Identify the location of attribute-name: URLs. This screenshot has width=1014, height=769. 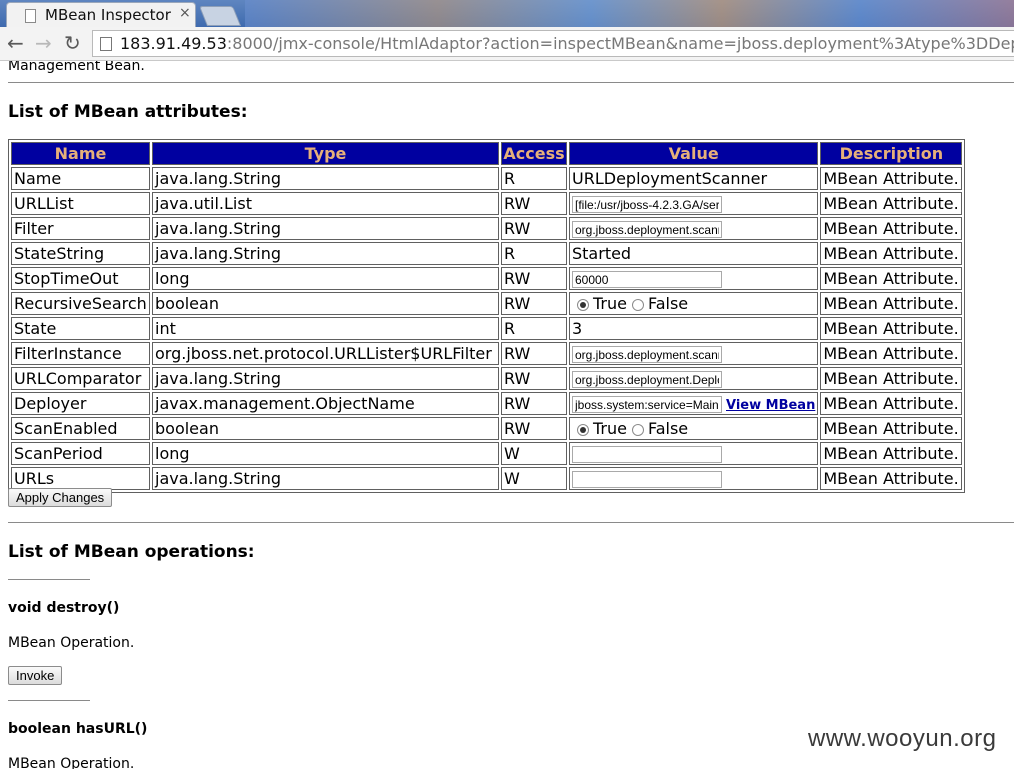
(80, 478).